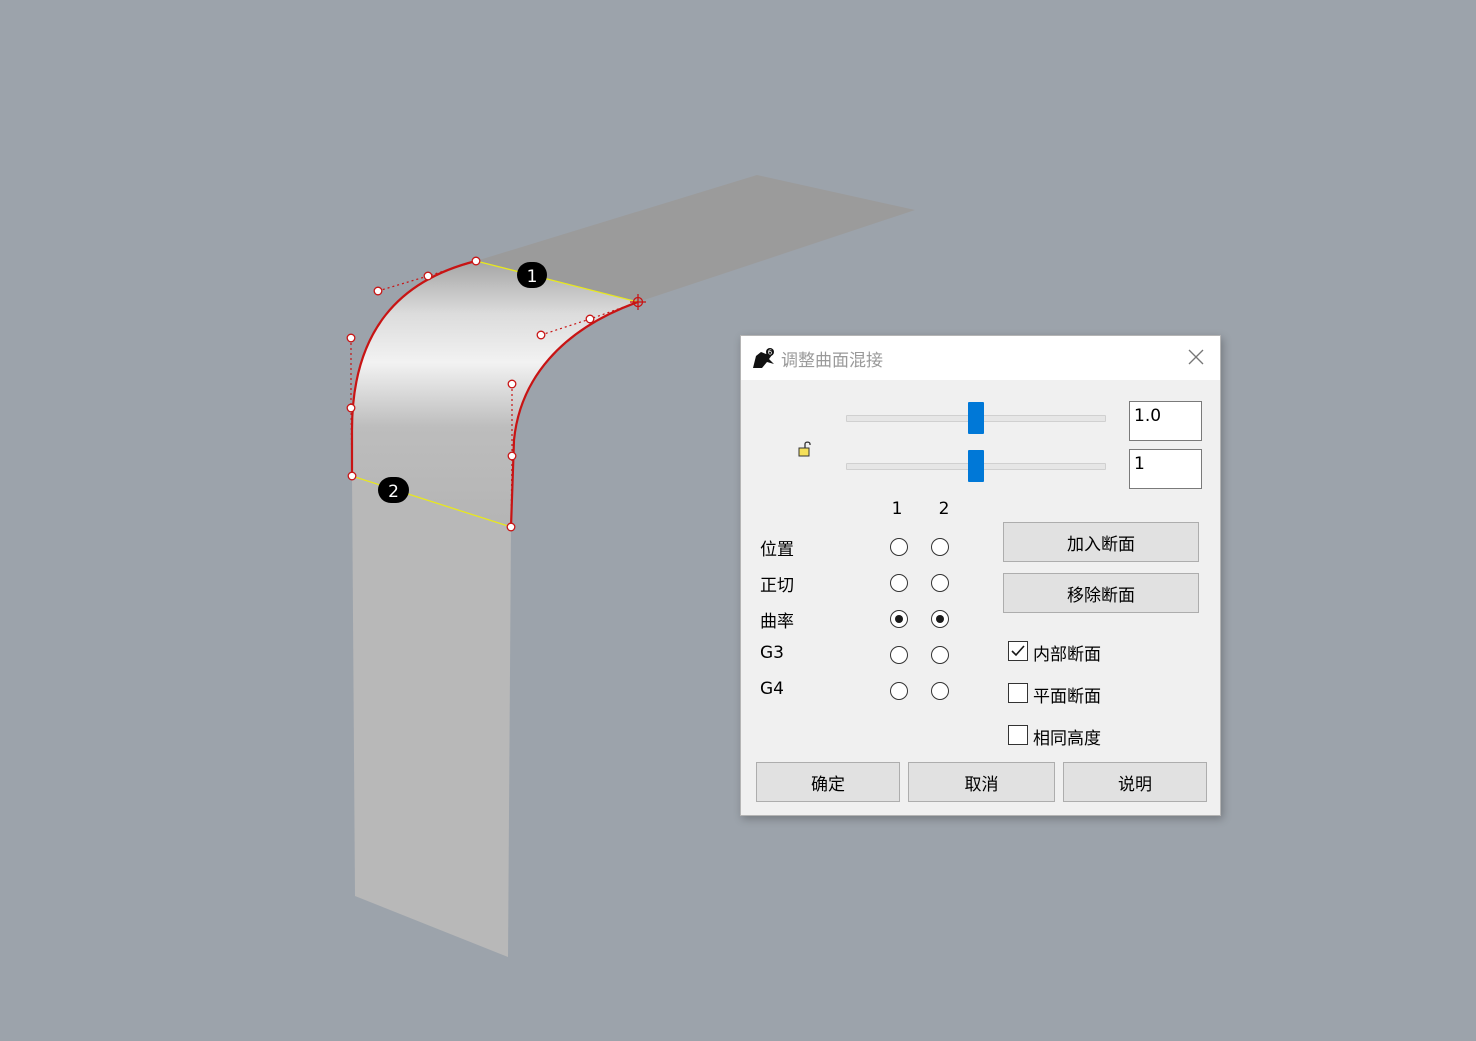  I want to click on close-icon, so click(1196, 357).